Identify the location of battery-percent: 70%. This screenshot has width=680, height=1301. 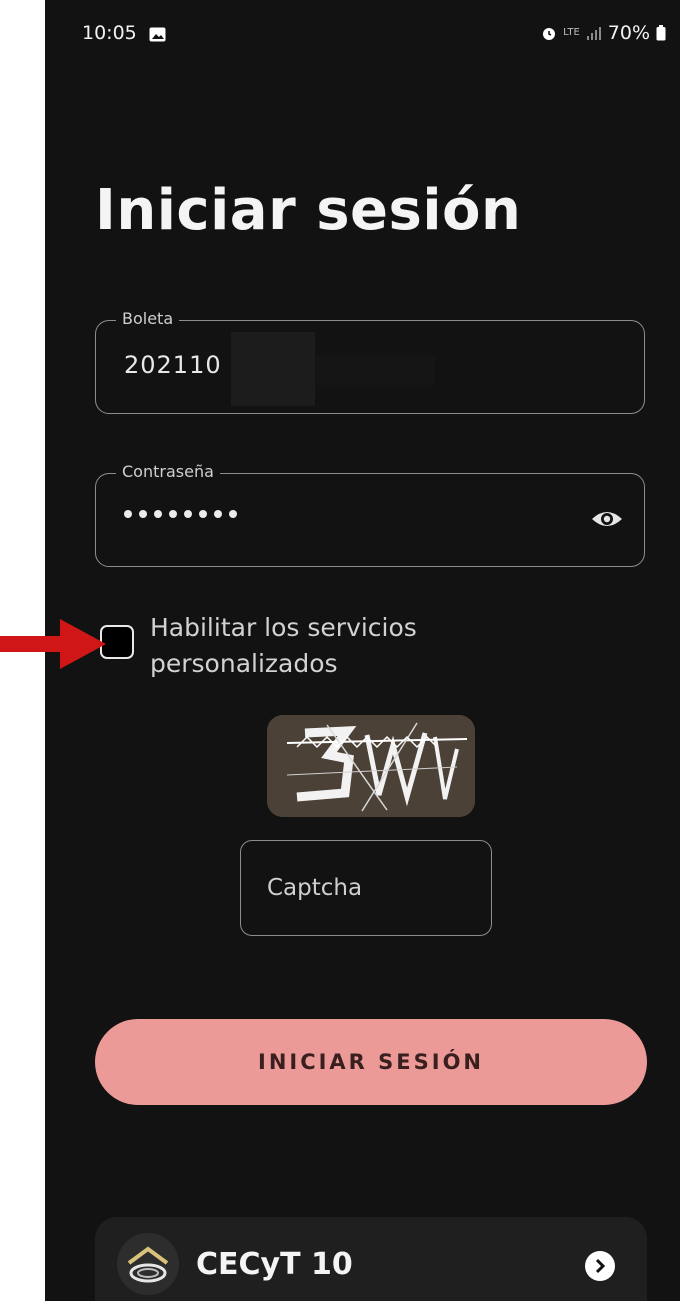
(628, 33).